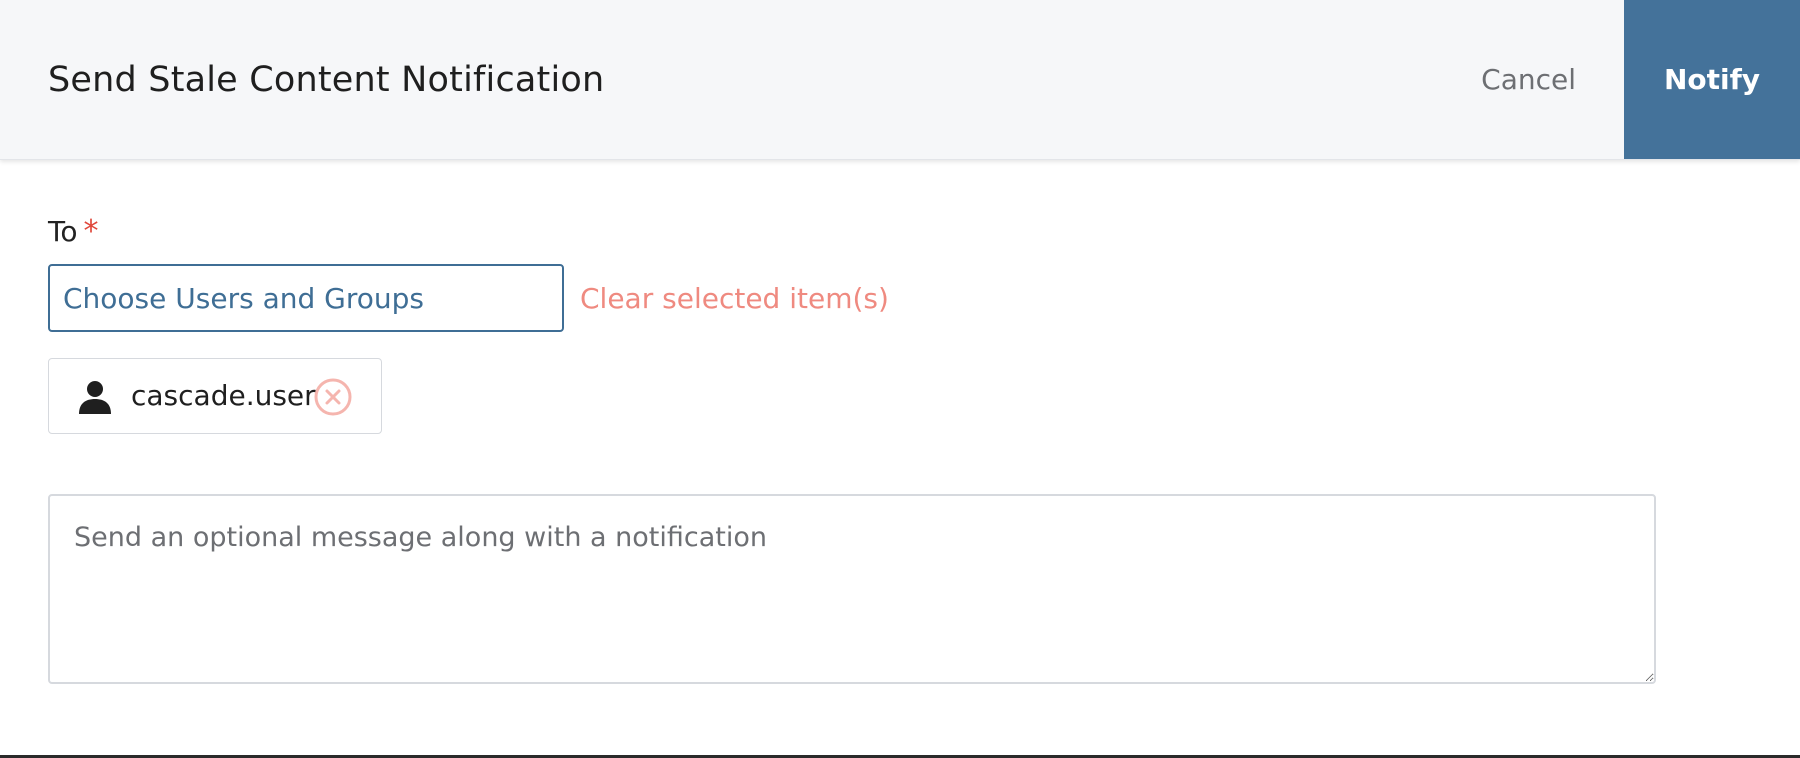  Describe the element at coordinates (306, 298) in the screenshot. I see `choose-users-groups-button: Choose Users and Groups` at that location.